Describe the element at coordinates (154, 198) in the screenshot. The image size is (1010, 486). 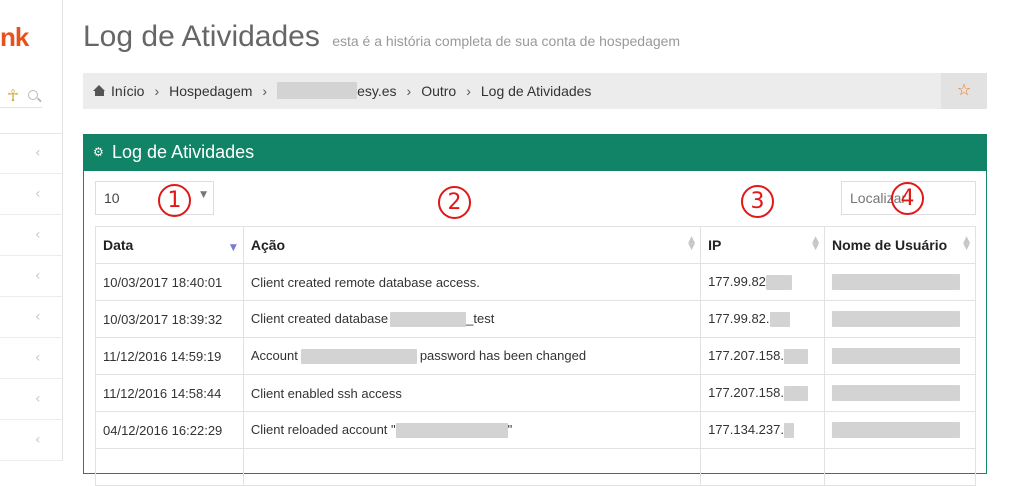
I see `page-size-select: 10 ▼` at that location.